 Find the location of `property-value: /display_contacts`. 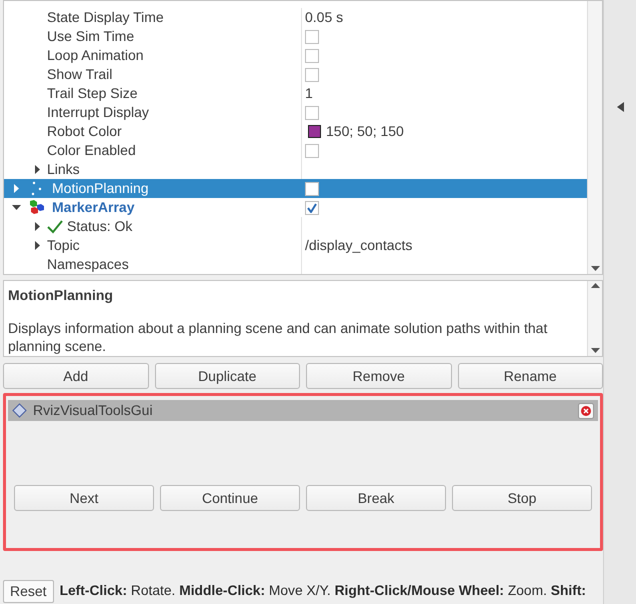

property-value: /display_contacts is located at coordinates (358, 245).